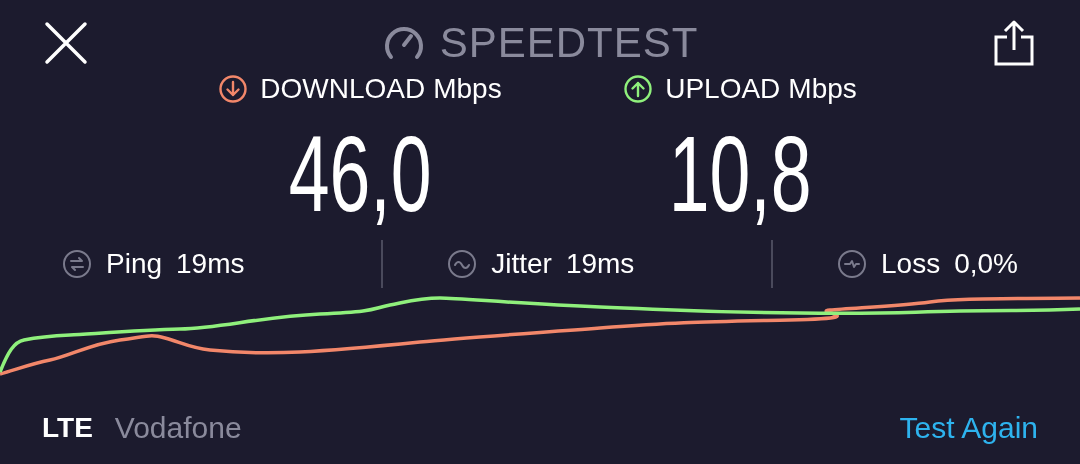  I want to click on result-value: 46,0, so click(360, 174).